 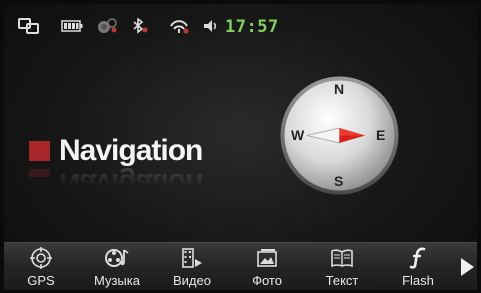 I want to click on menu-label-gps: GPS, so click(x=41, y=280).